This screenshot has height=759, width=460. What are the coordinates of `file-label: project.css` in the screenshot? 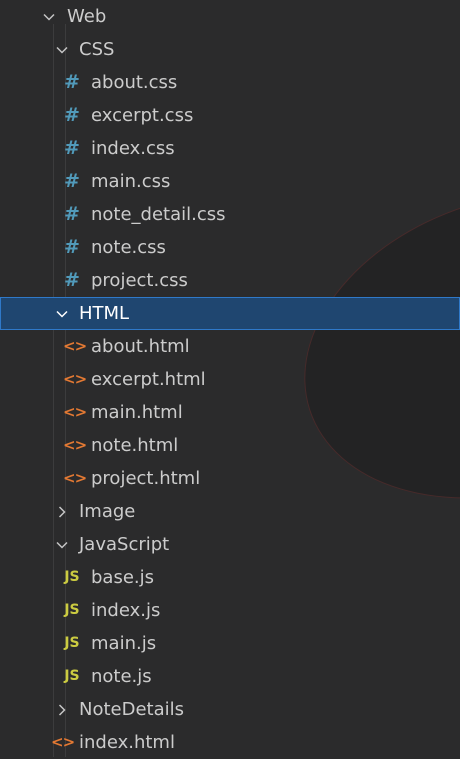 It's located at (139, 280).